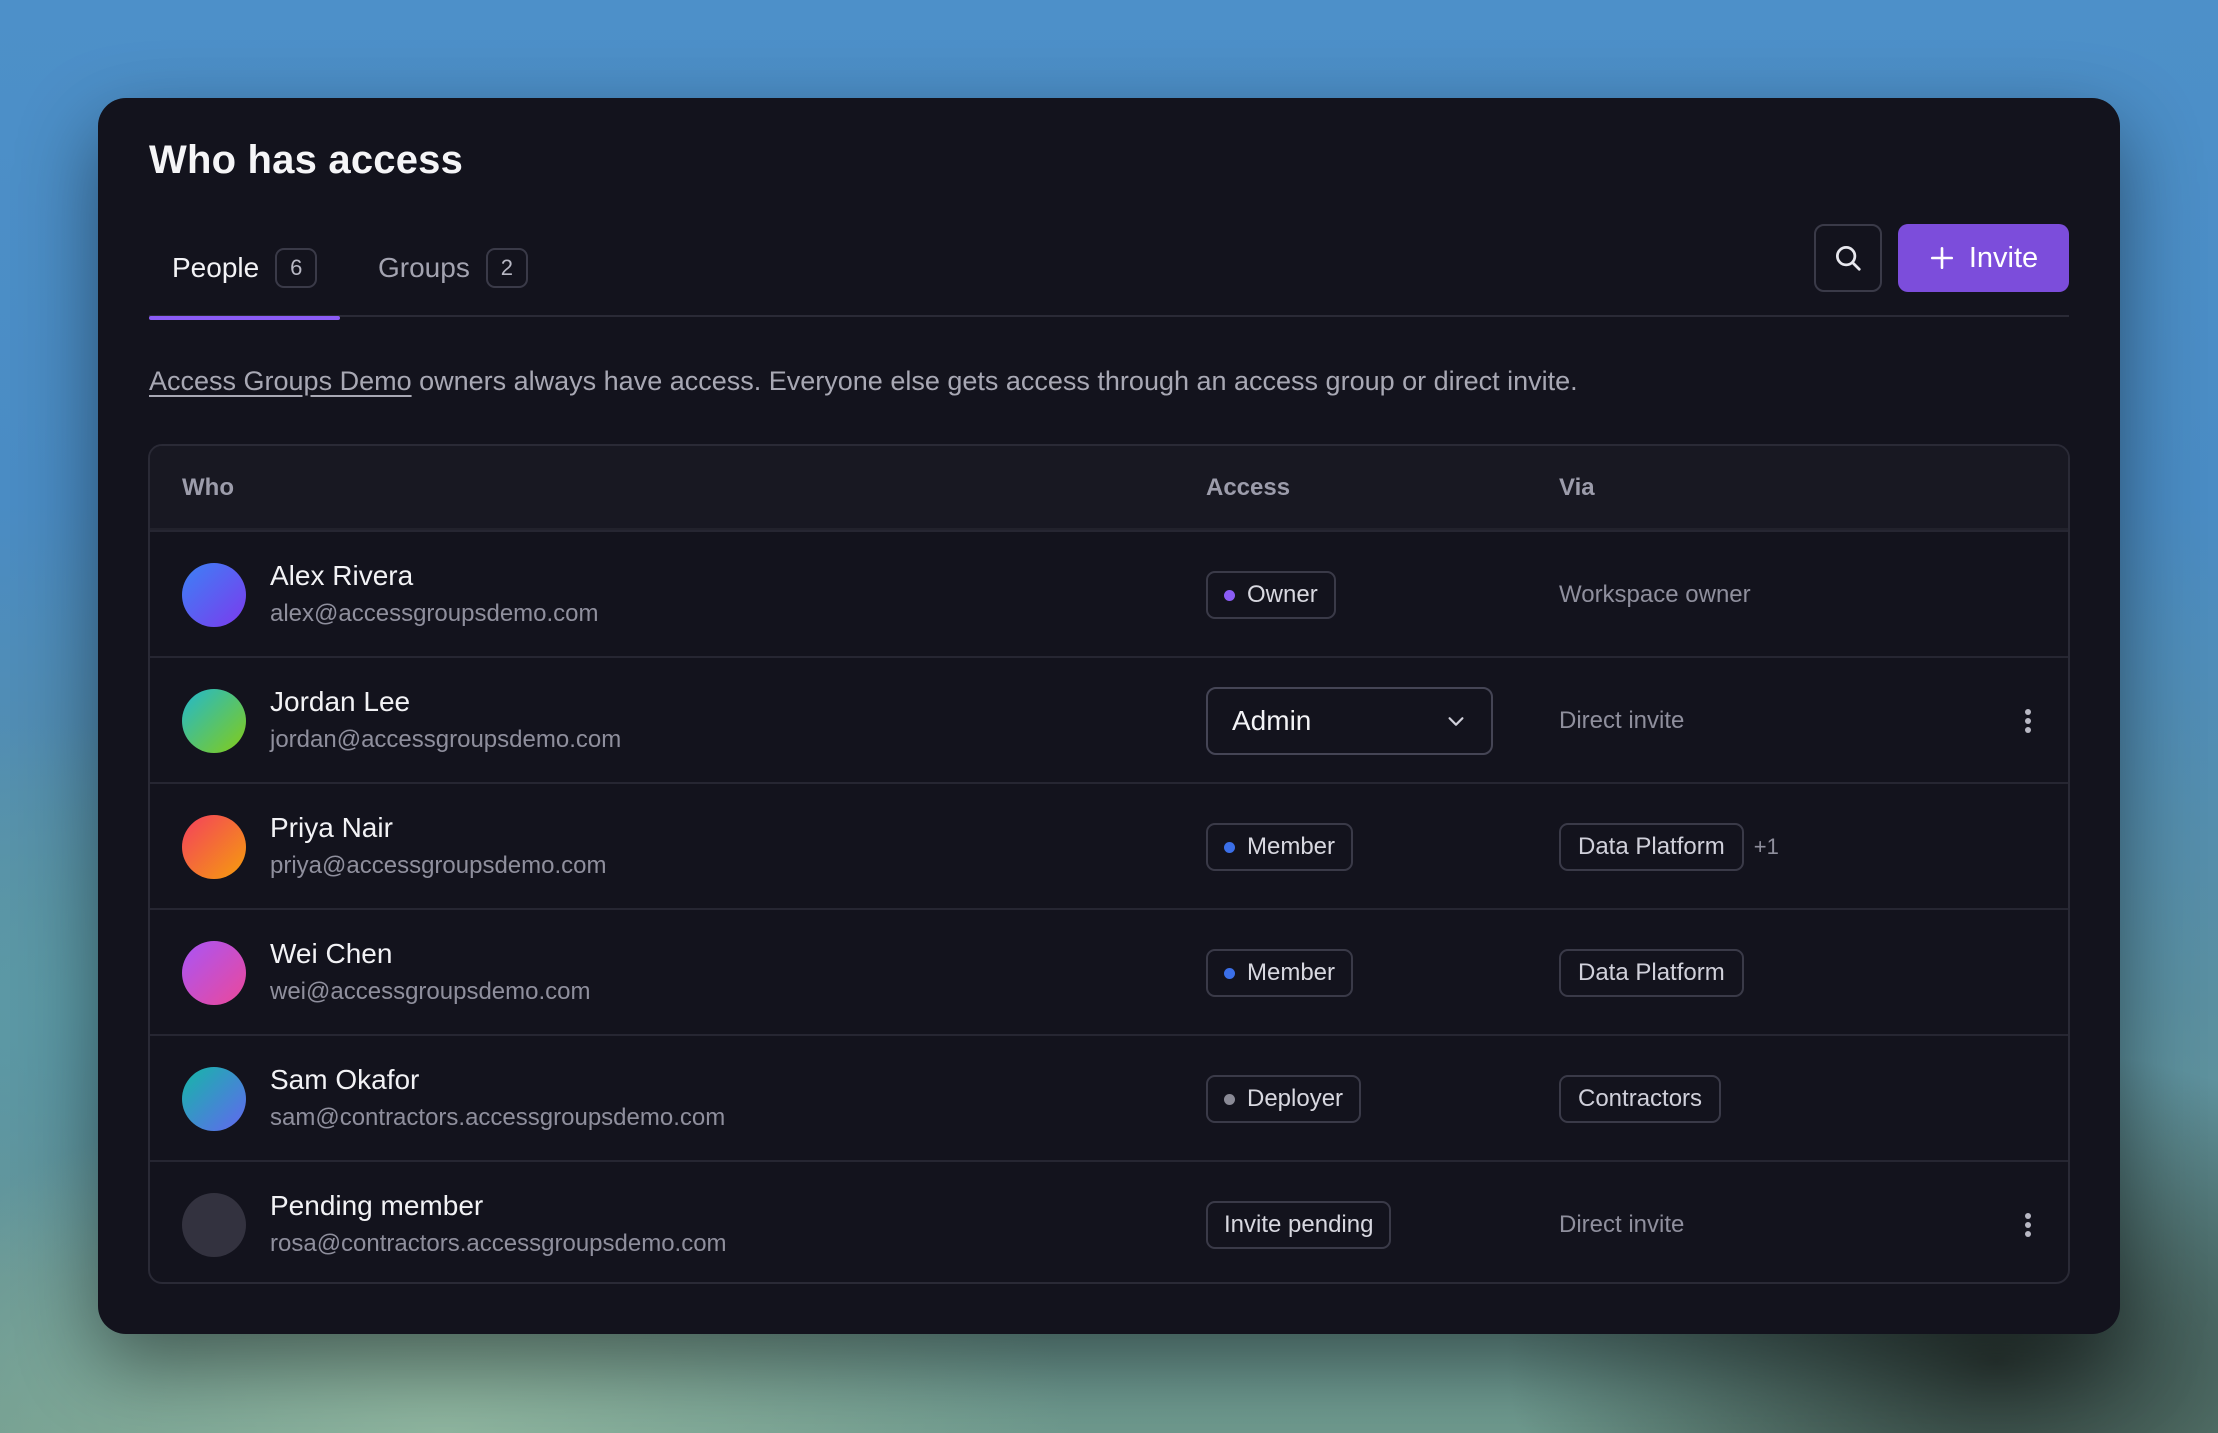 The image size is (2218, 1433). Describe the element at coordinates (306, 160) in the screenshot. I see `page-title: Who has access` at that location.